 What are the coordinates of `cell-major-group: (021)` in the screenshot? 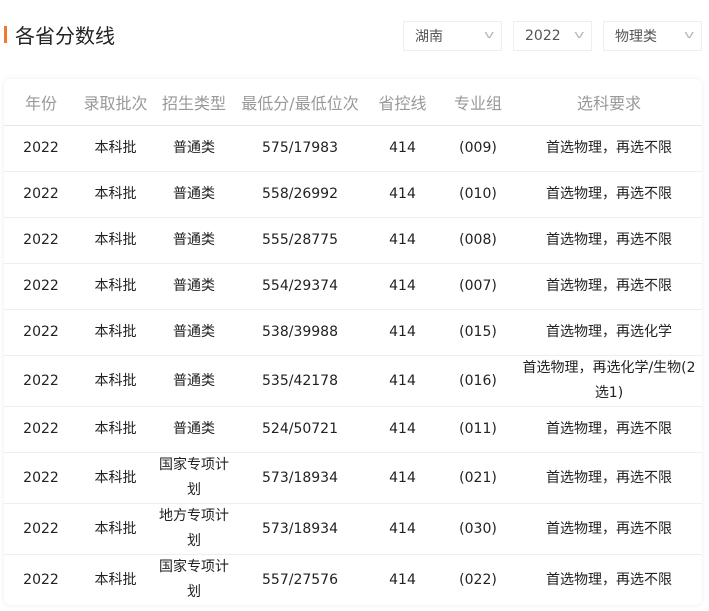 It's located at (478, 478).